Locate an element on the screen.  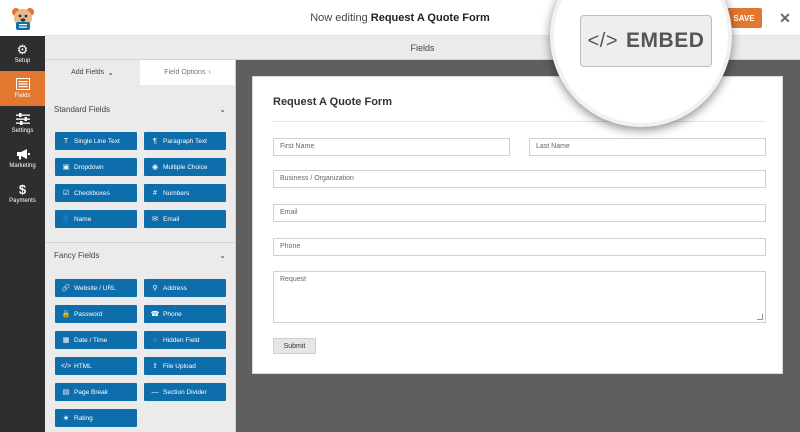
tab-add-fields-label: Add Fields is located at coordinates (88, 72).